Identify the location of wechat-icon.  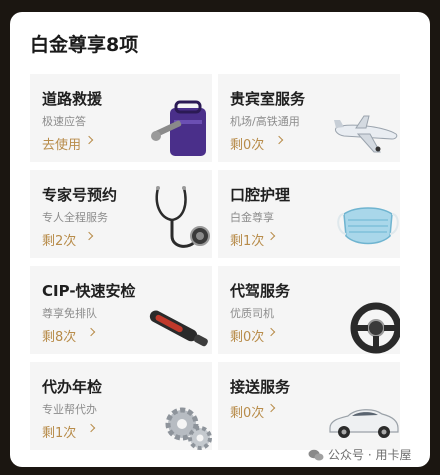
(316, 454).